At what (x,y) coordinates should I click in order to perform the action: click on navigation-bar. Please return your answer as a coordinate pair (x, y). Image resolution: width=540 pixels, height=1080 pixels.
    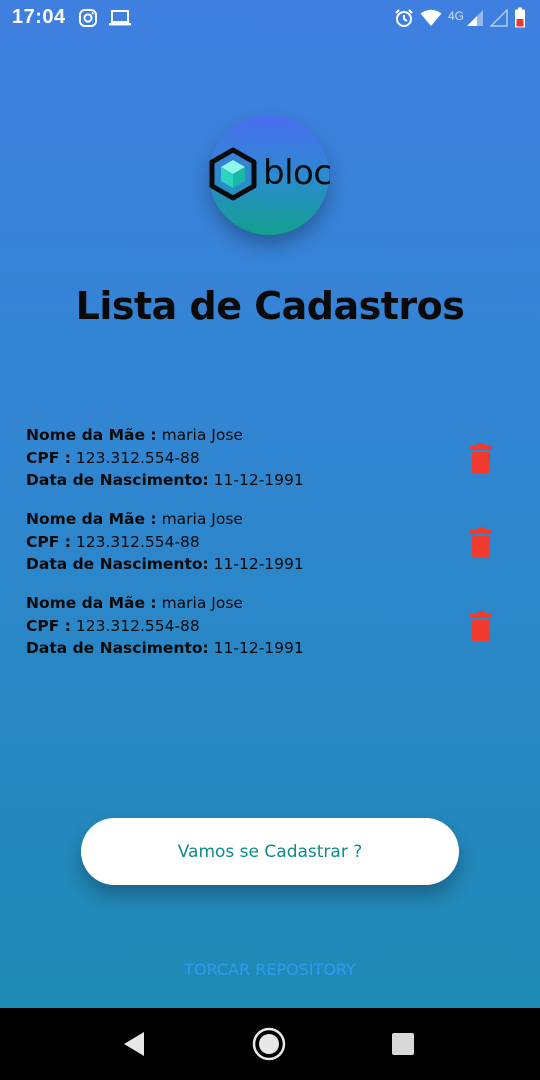
    Looking at the image, I should click on (270, 1044).